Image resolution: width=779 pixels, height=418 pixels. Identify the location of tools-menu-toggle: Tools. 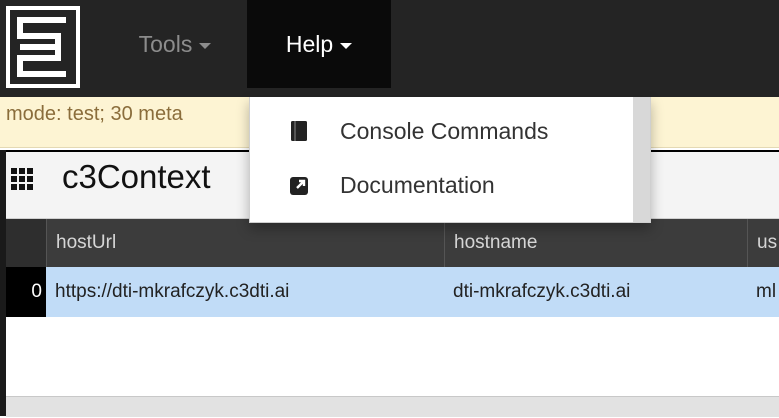
(175, 44).